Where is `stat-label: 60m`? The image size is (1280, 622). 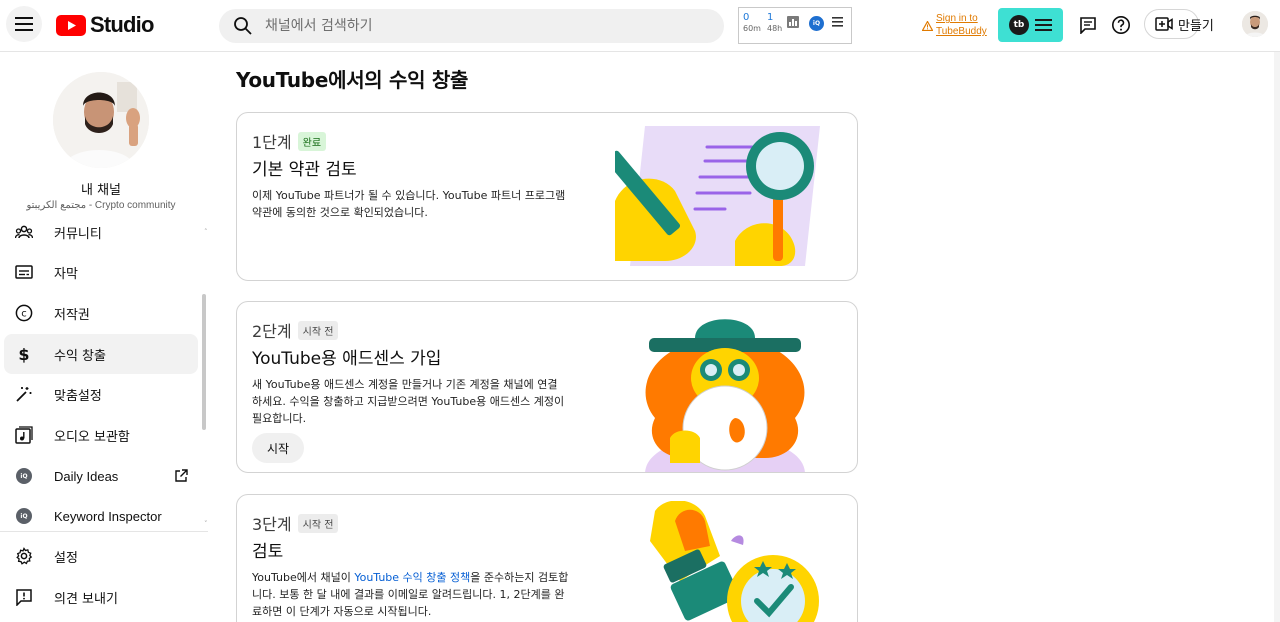 stat-label: 60m is located at coordinates (752, 28).